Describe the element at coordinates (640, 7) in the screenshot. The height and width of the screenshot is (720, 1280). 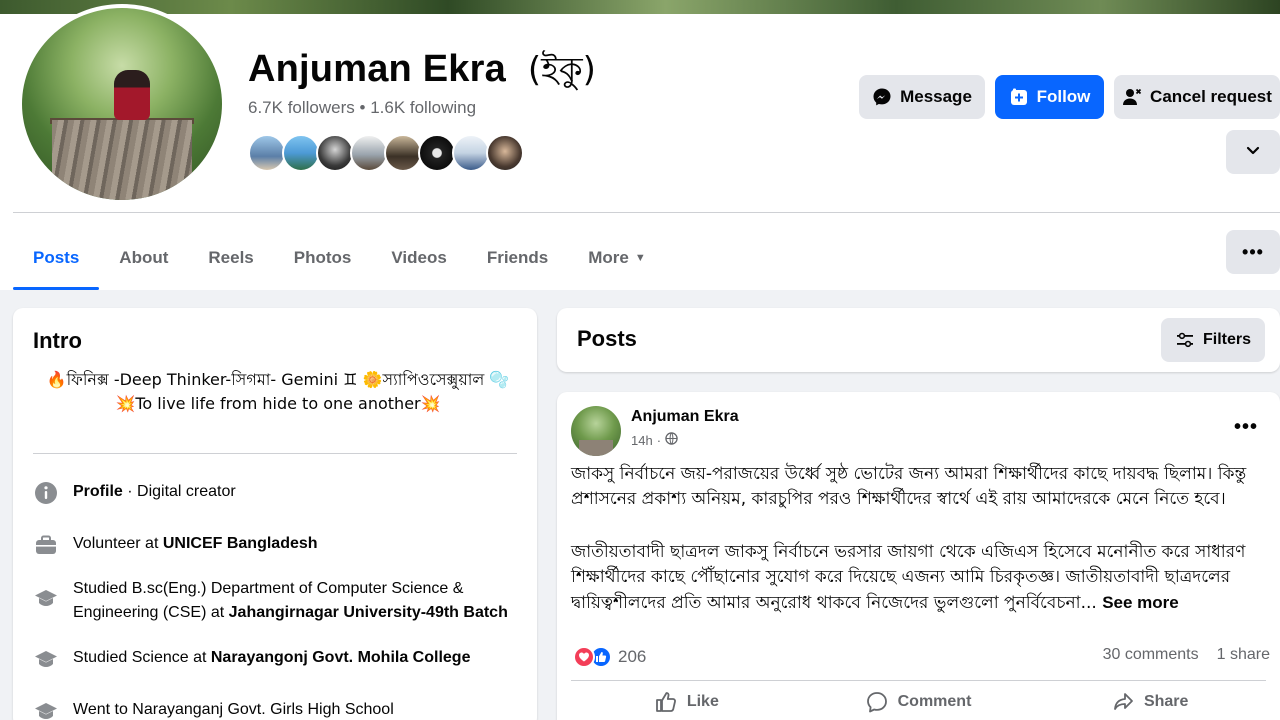
I see `cover-photo` at that location.